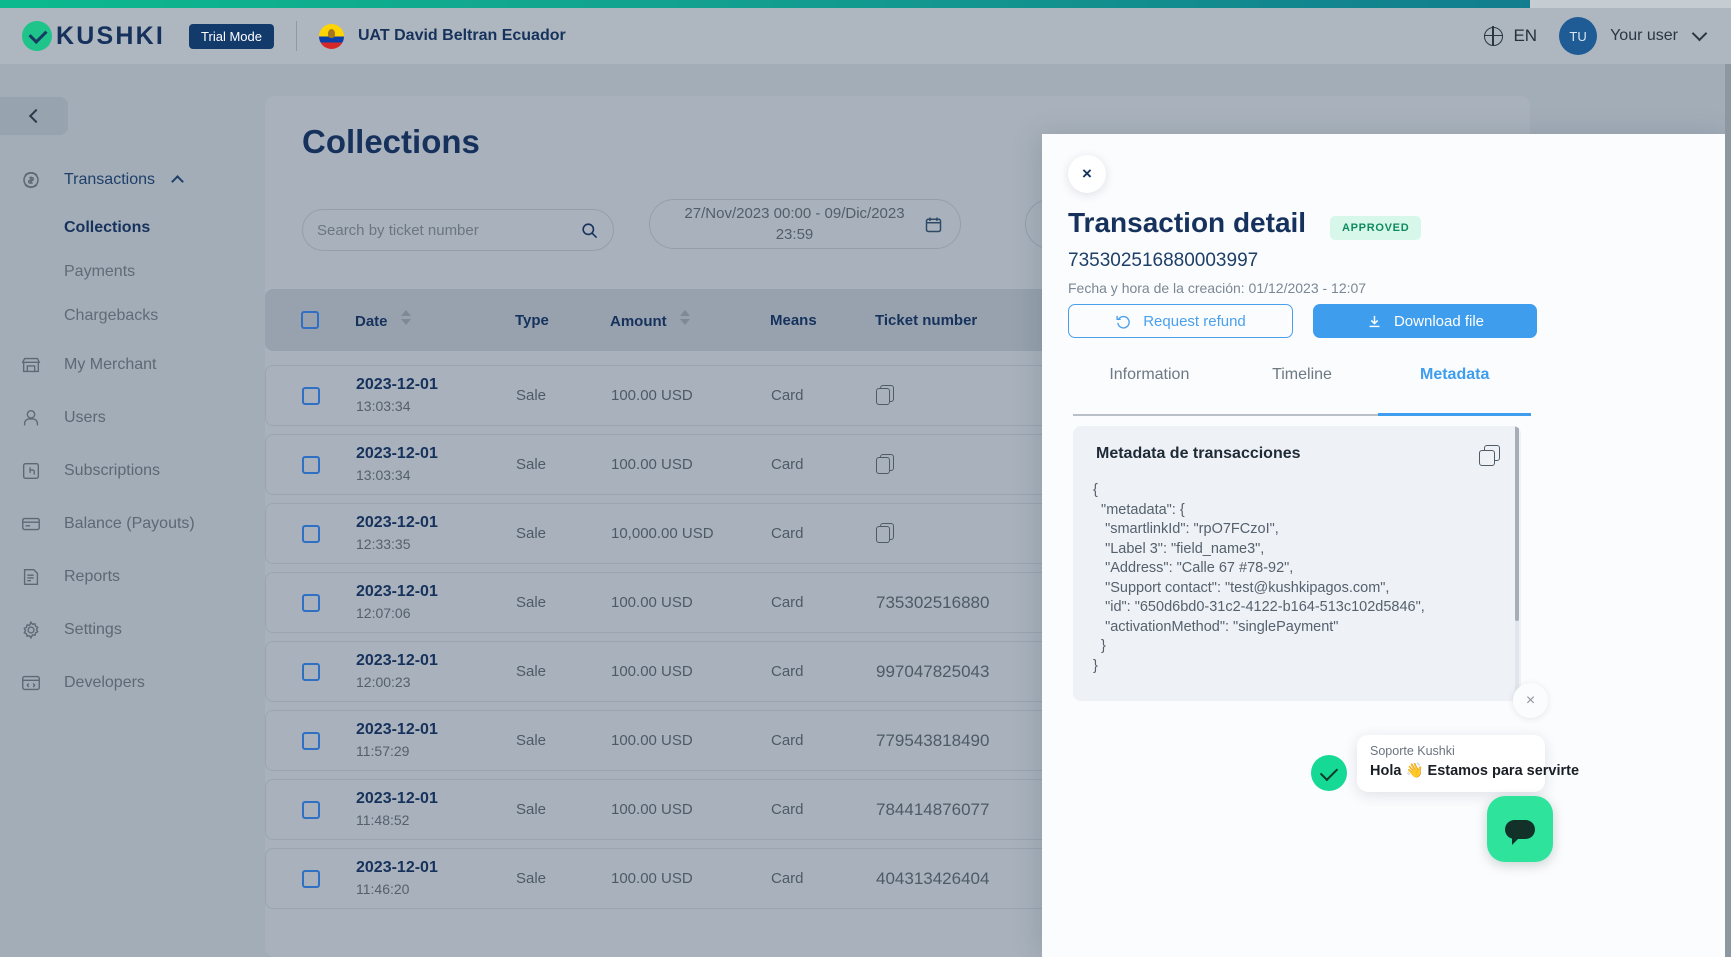  Describe the element at coordinates (805, 224) in the screenshot. I see `date-range-picker: 27/Nov/2023 00:00 - 09/Dic/2023 23:59` at that location.